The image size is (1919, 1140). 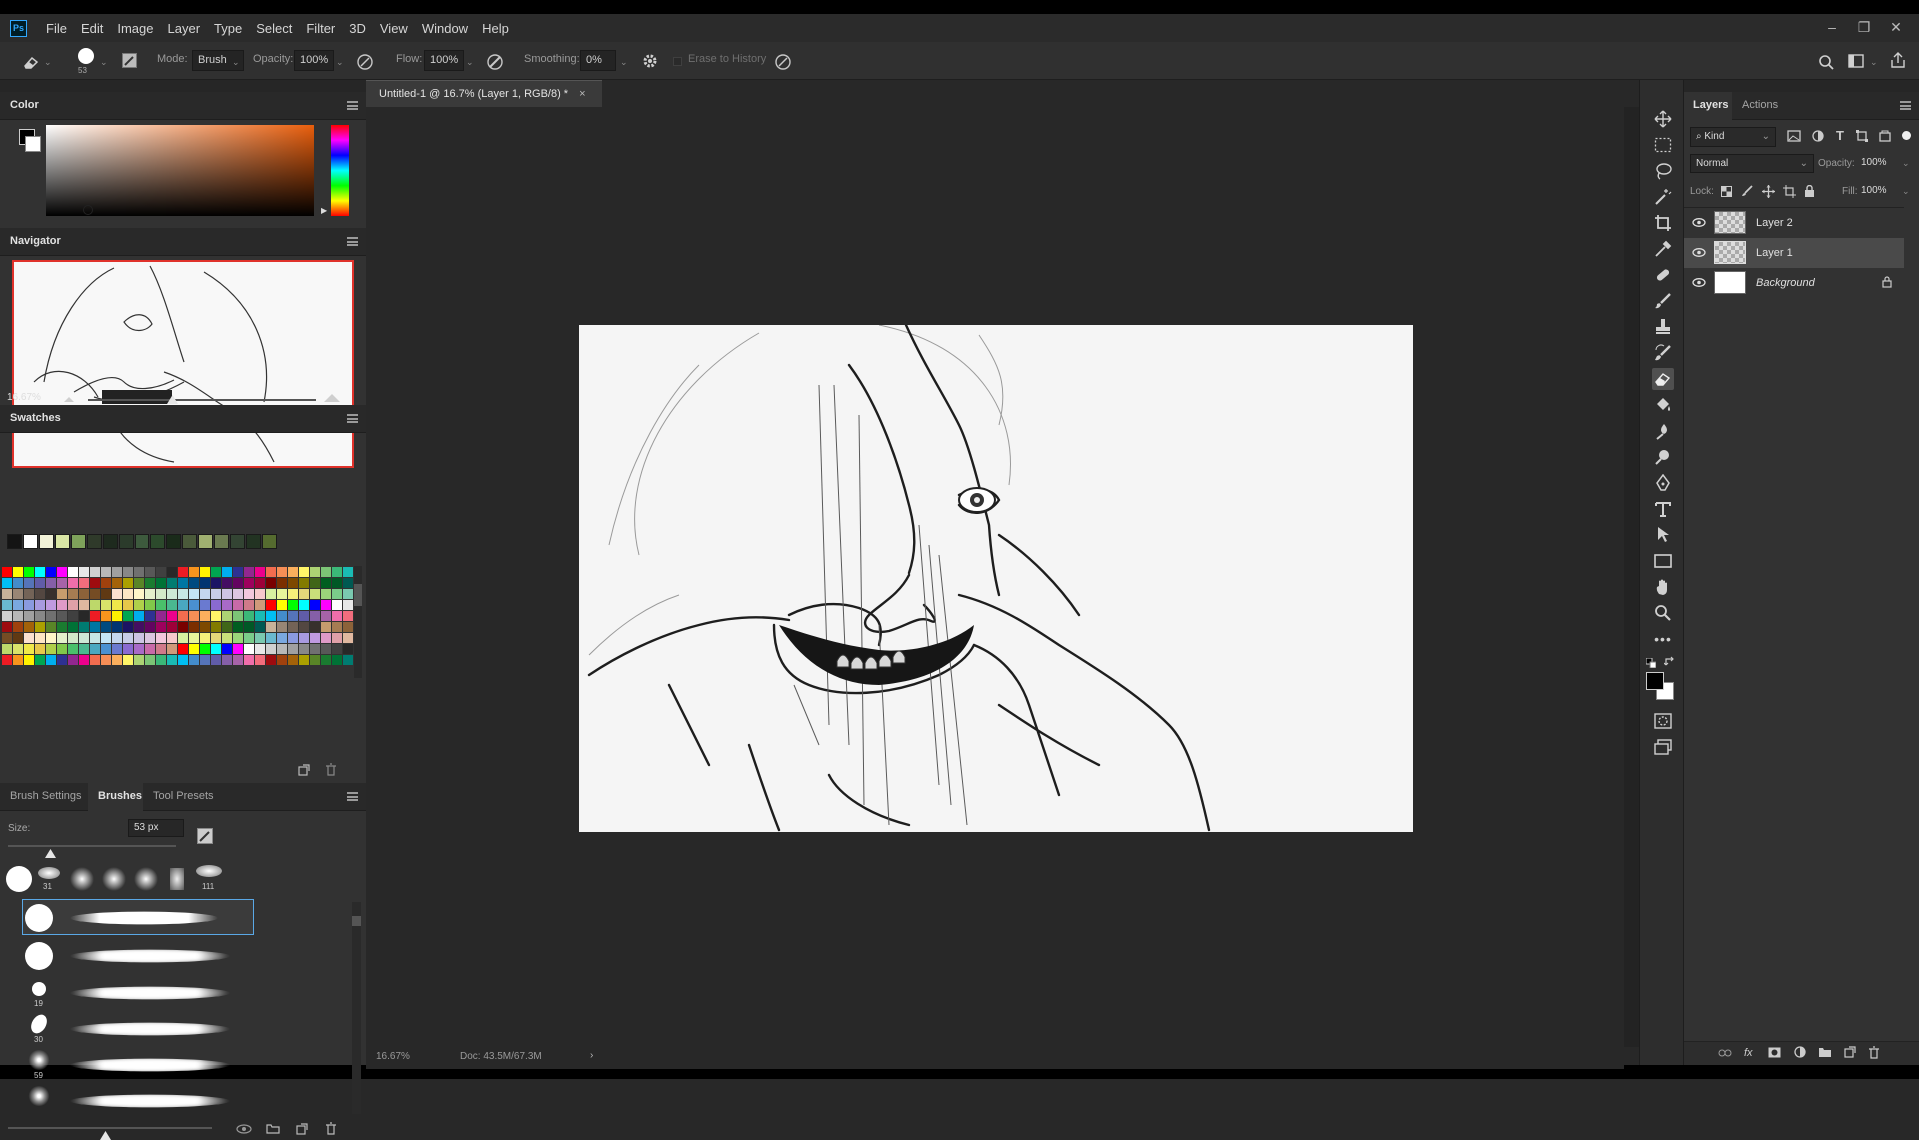 What do you see at coordinates (92, 846) in the screenshot?
I see `brush-size-slider` at bounding box center [92, 846].